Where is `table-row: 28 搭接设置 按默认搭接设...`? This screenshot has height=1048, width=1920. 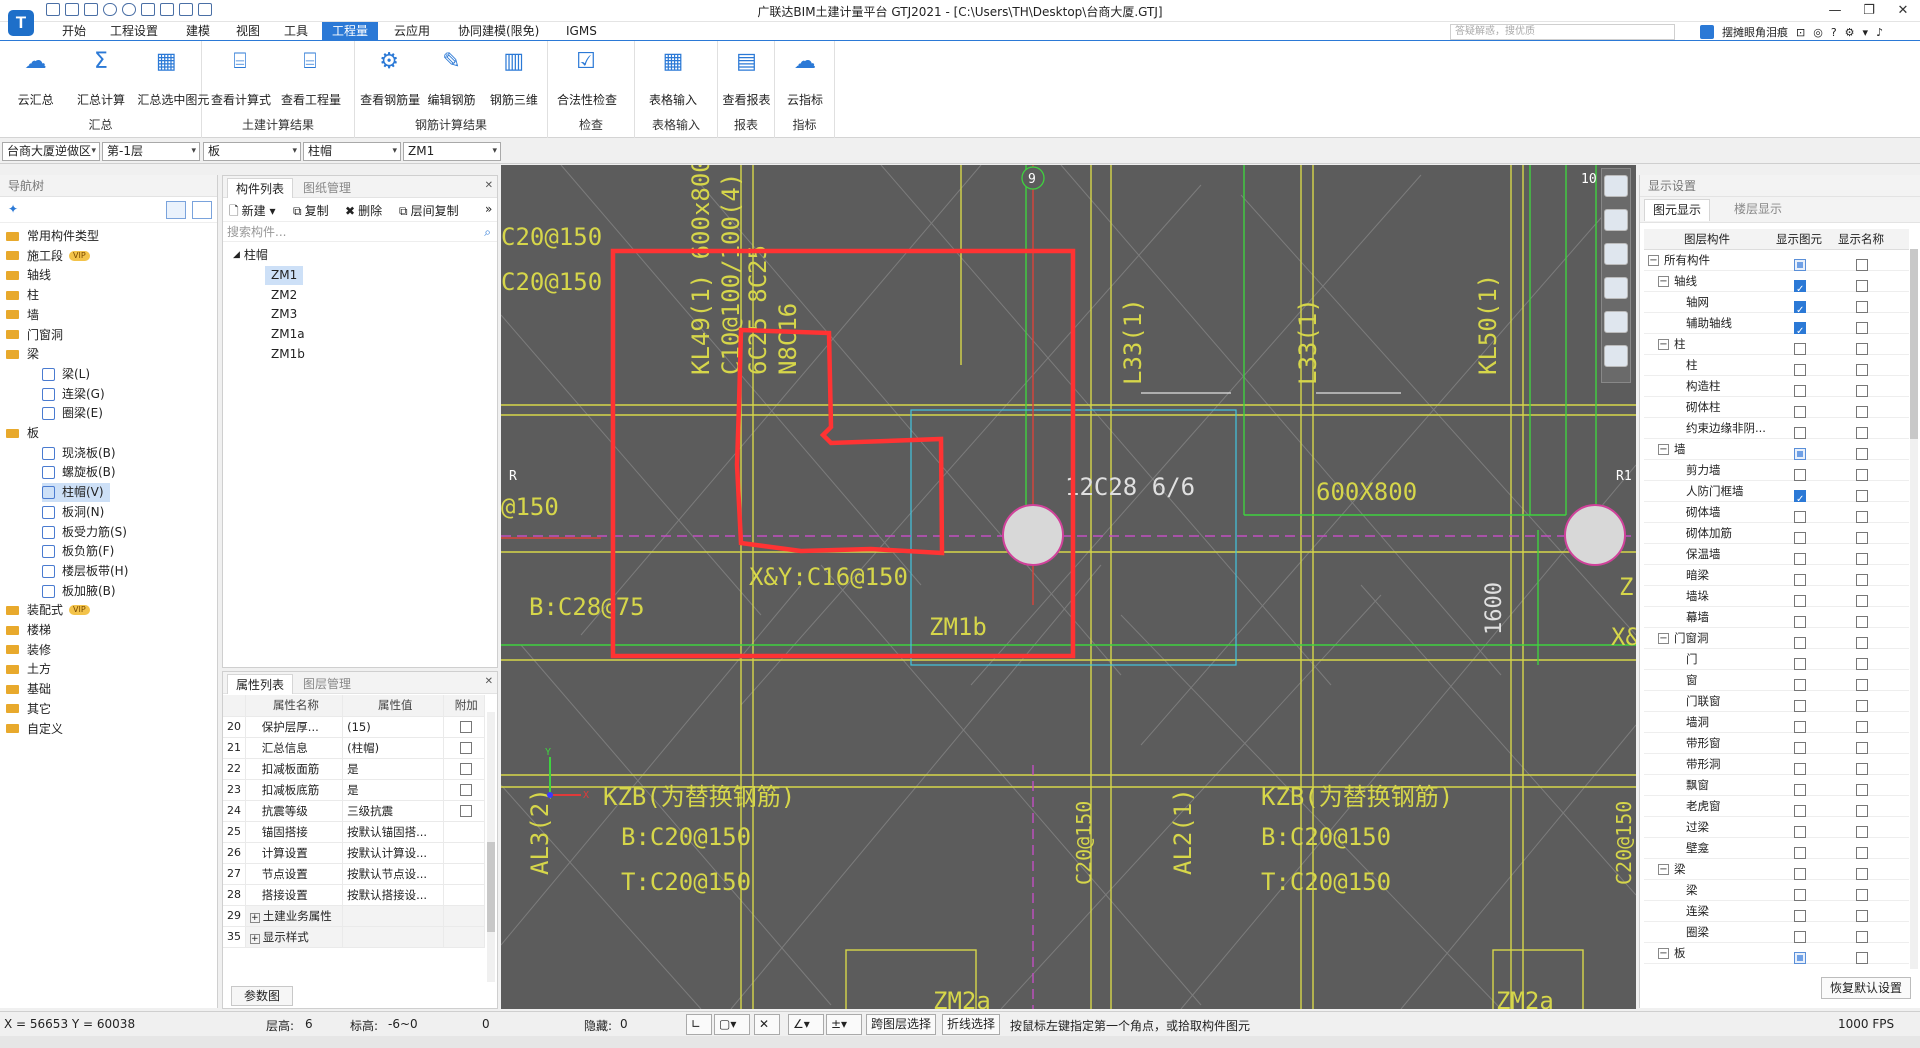 table-row: 28 搭接设置 按默认搭接设... is located at coordinates (354, 895).